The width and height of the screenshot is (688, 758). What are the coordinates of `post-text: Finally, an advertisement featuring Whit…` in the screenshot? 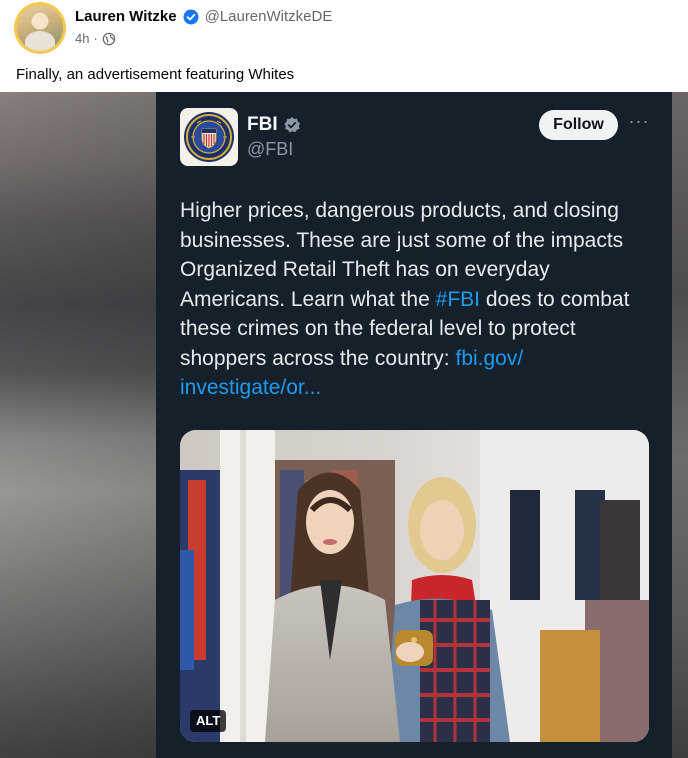 It's located at (155, 74).